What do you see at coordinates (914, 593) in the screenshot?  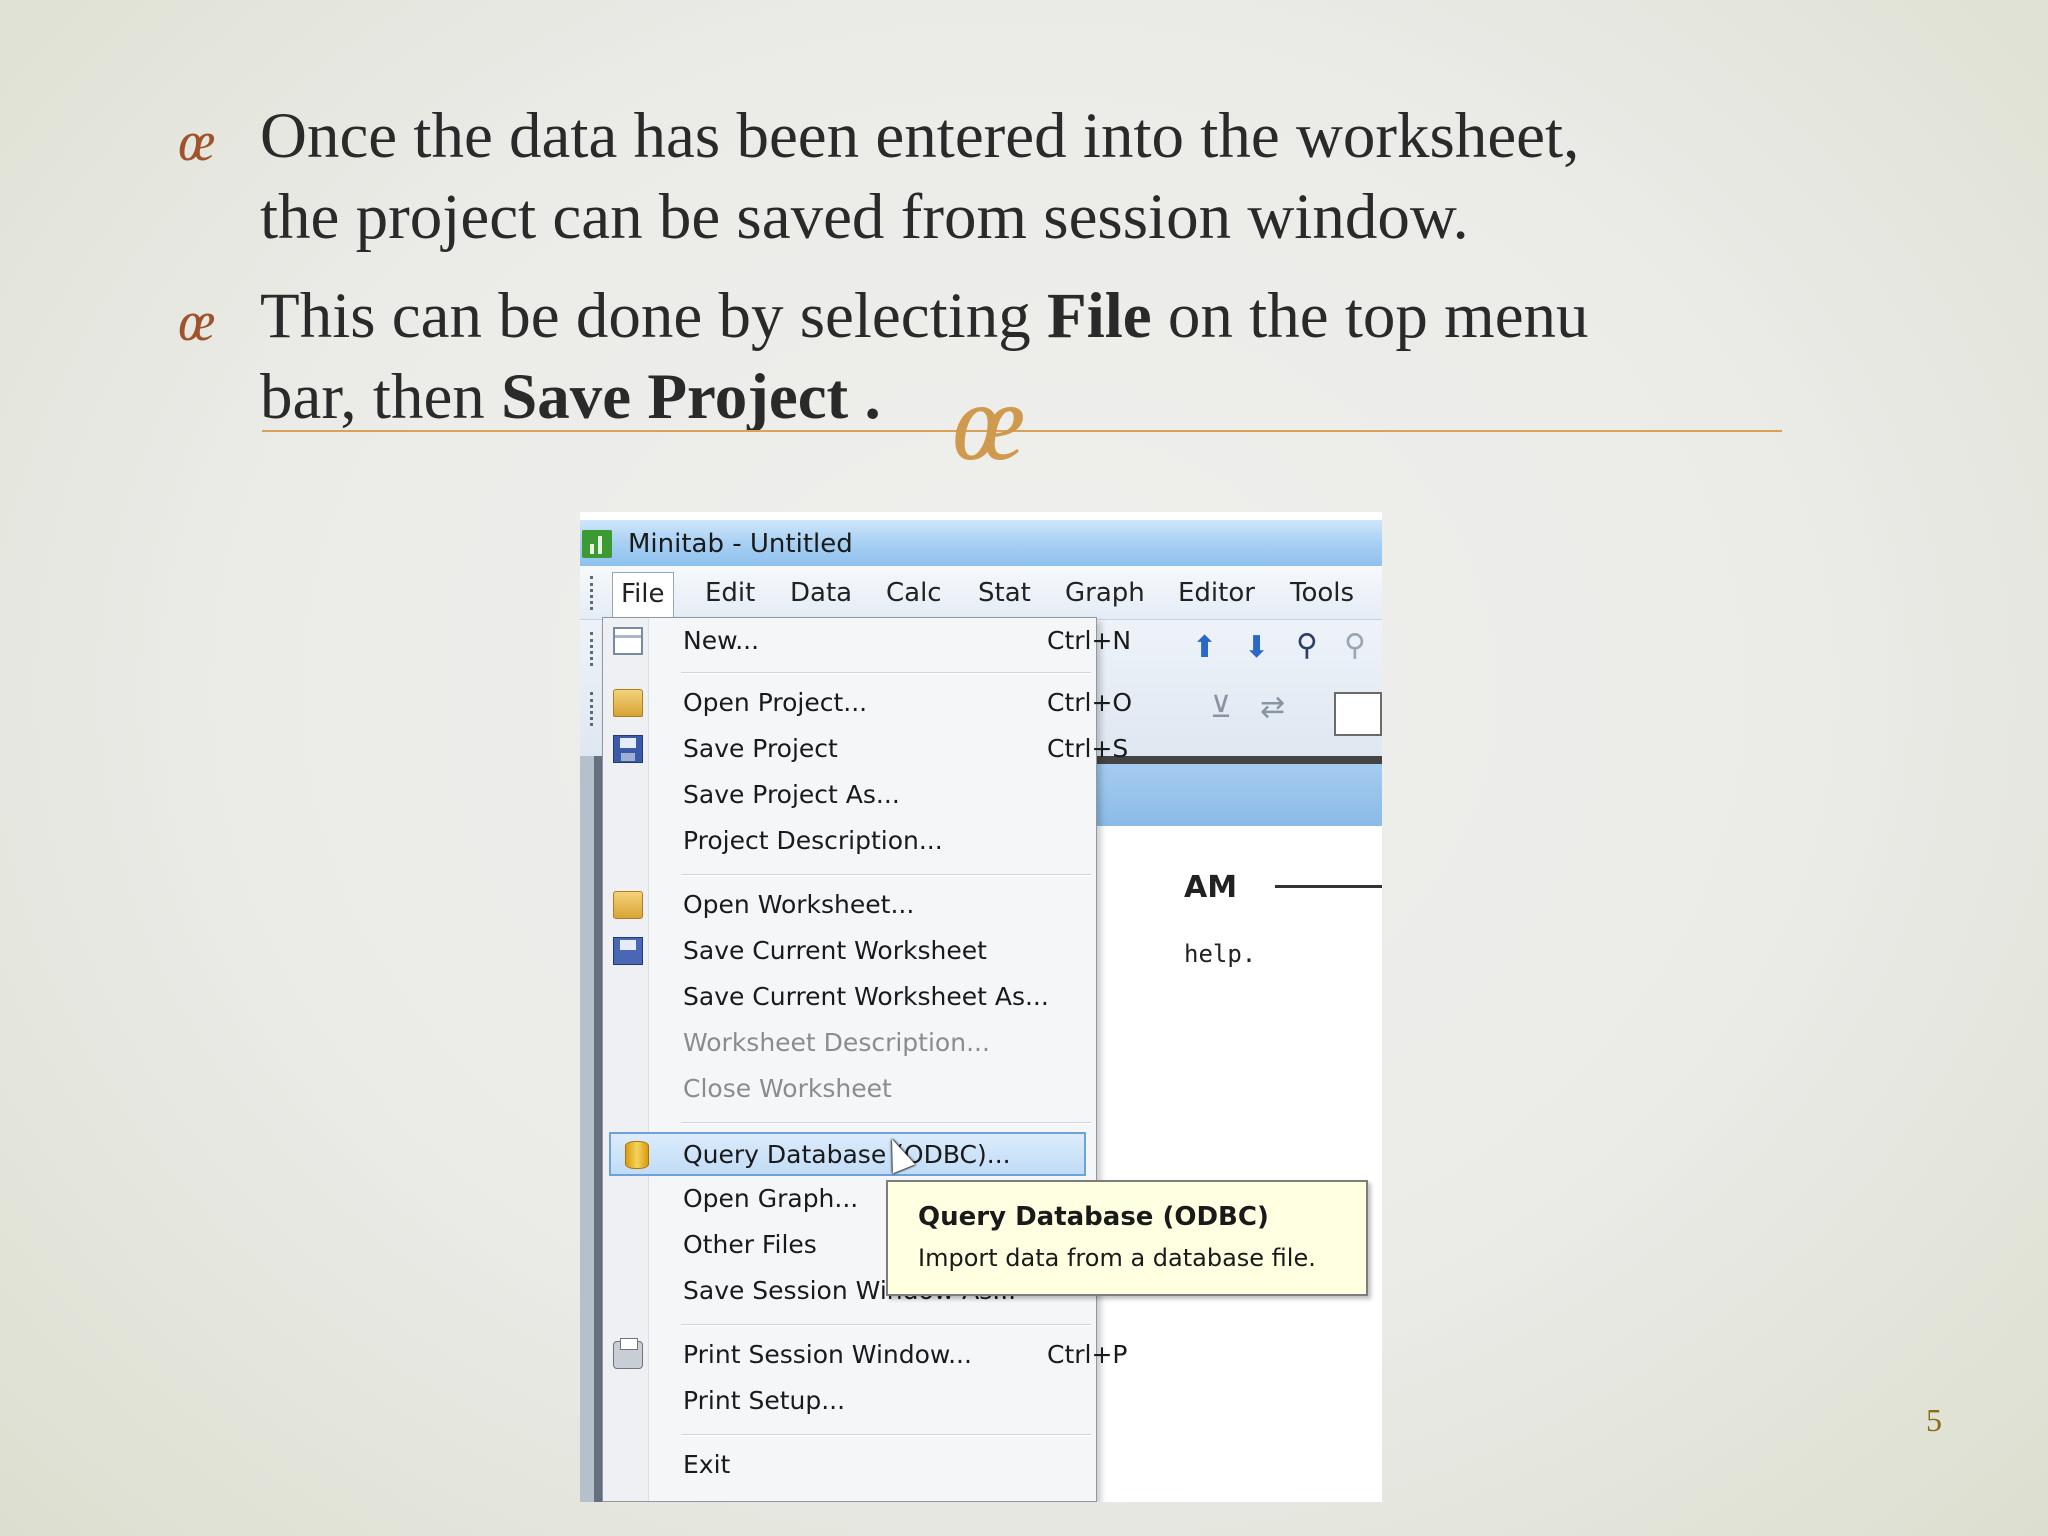 I see `menu-calc: Calc` at bounding box center [914, 593].